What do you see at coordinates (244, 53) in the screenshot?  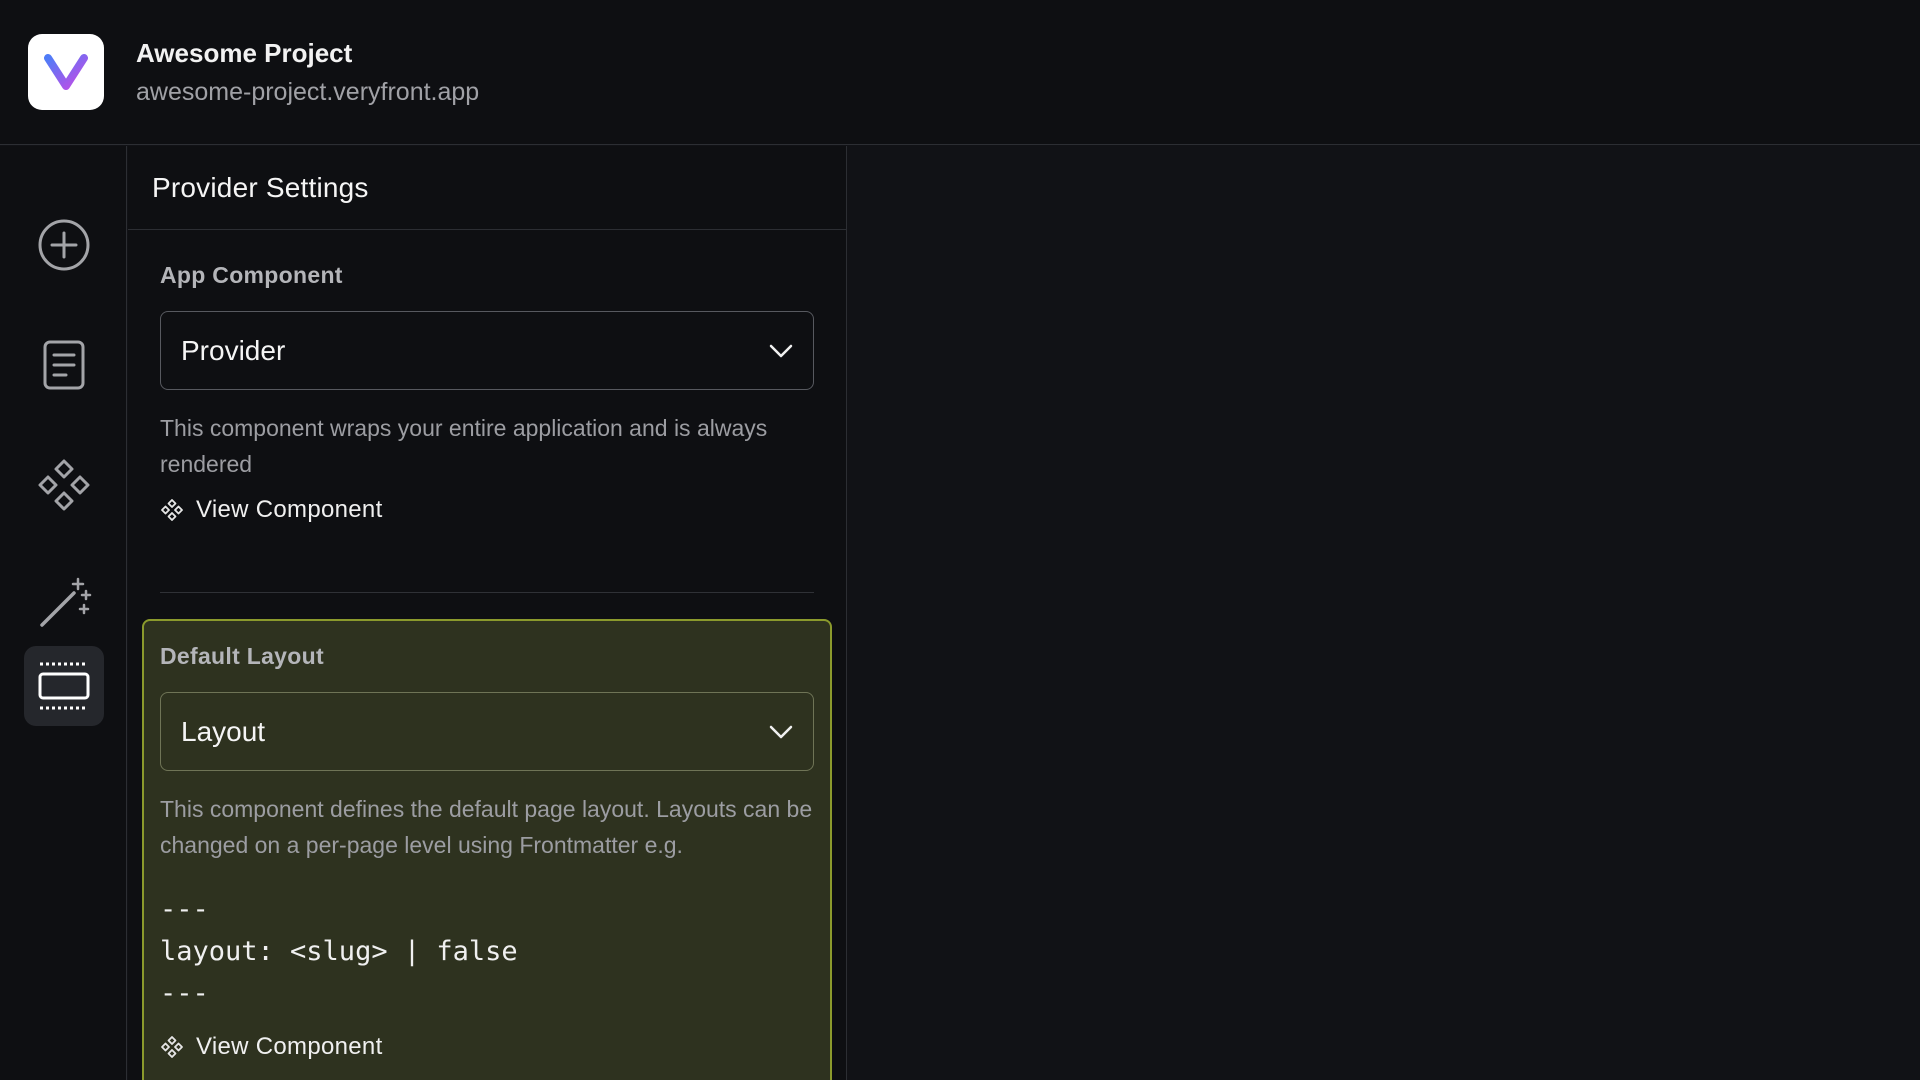 I see `project-title: Awesome Project` at bounding box center [244, 53].